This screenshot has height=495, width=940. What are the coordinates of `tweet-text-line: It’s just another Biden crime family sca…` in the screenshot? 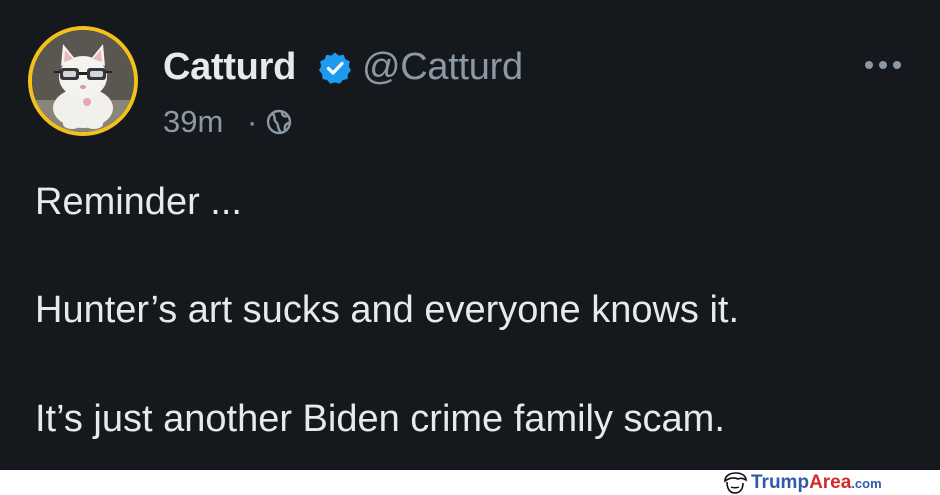 It's located at (380, 419).